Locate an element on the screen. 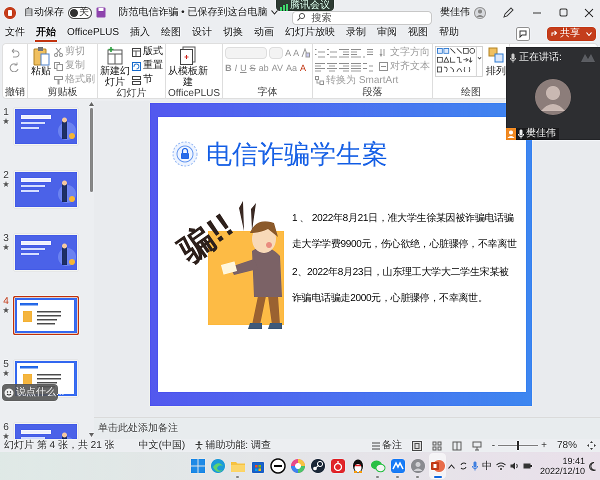 This screenshot has width=600, height=480. comment-button-icon is located at coordinates (523, 33).